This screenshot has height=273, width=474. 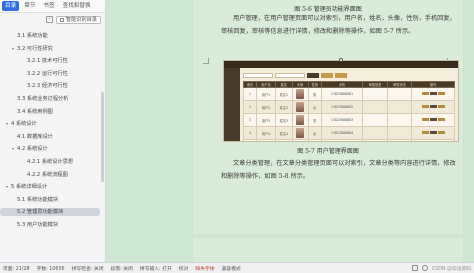 I want to click on toc-item: 3.1 系统功能, so click(x=50, y=36).